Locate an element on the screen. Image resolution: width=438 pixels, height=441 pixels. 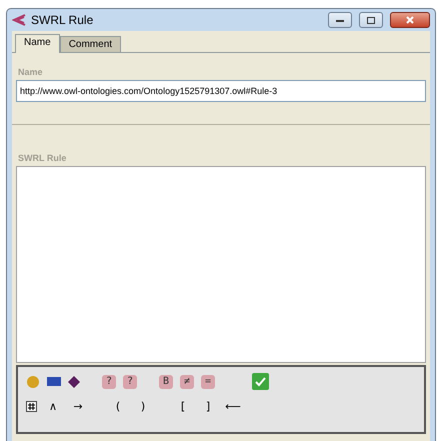
toolbar-button: B is located at coordinates (166, 381).